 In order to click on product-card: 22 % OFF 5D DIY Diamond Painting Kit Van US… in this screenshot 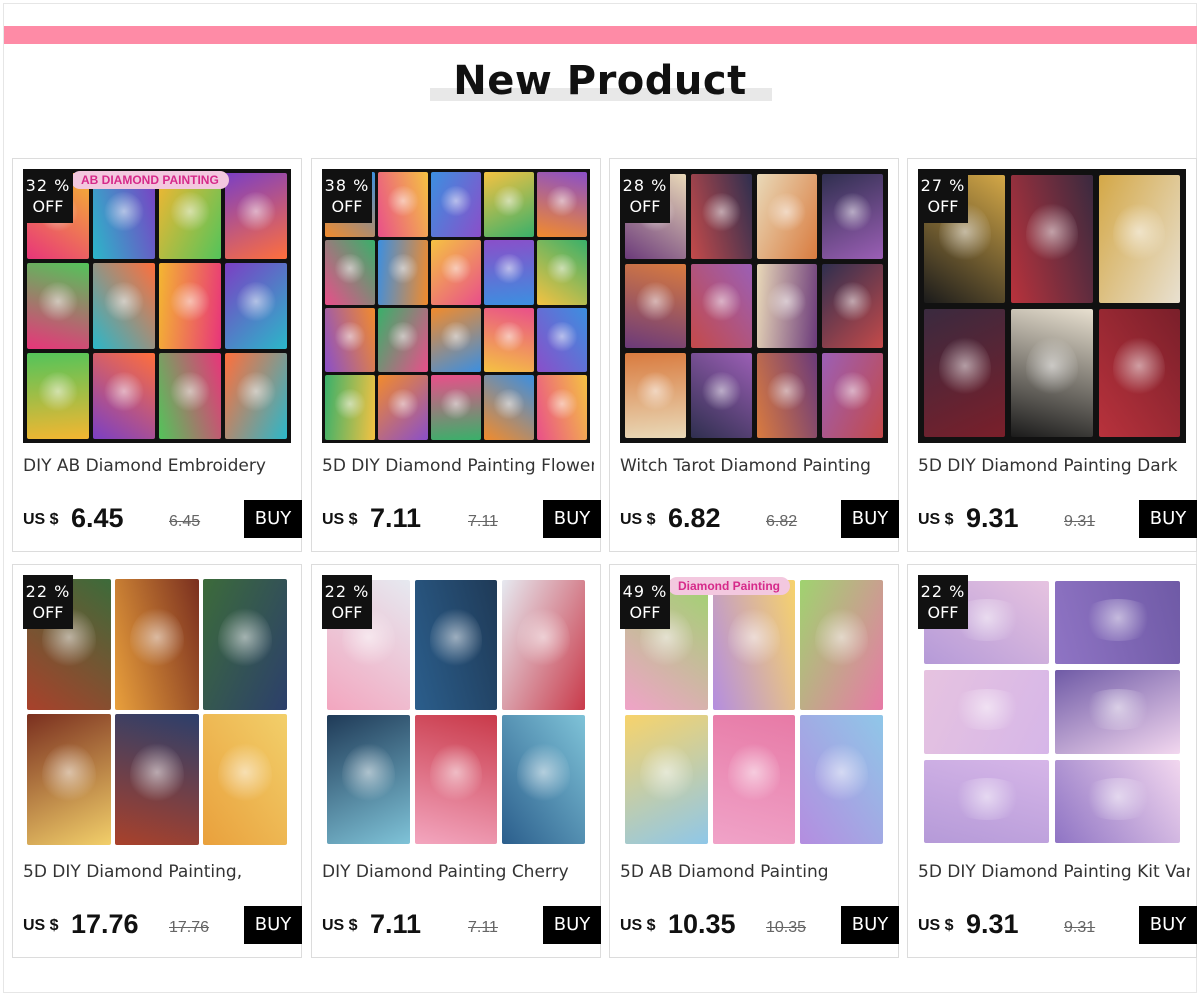, I will do `click(1052, 761)`.